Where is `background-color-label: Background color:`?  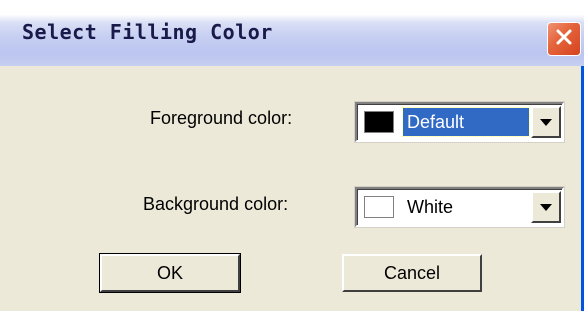 background-color-label: Background color: is located at coordinates (216, 204).